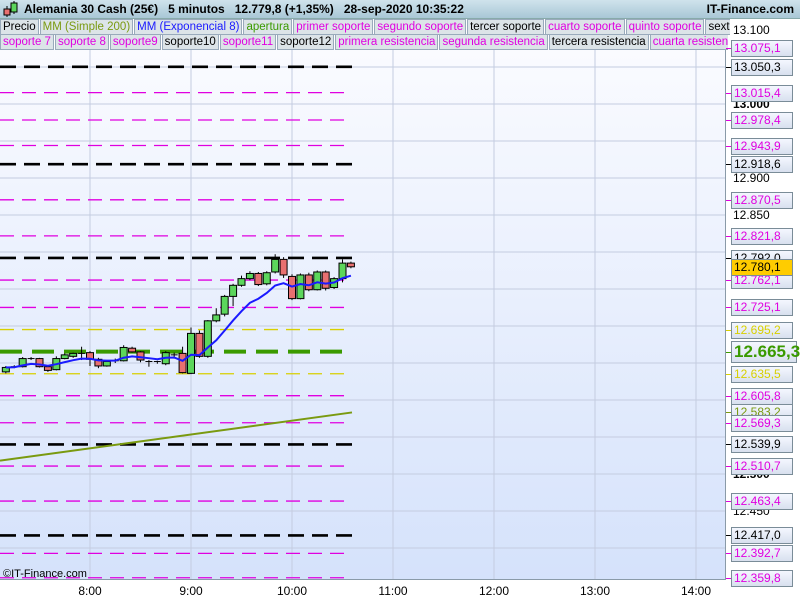 This screenshot has height=600, width=800. Describe the element at coordinates (665, 27) in the screenshot. I see `legend-item: quinto soporte` at that location.